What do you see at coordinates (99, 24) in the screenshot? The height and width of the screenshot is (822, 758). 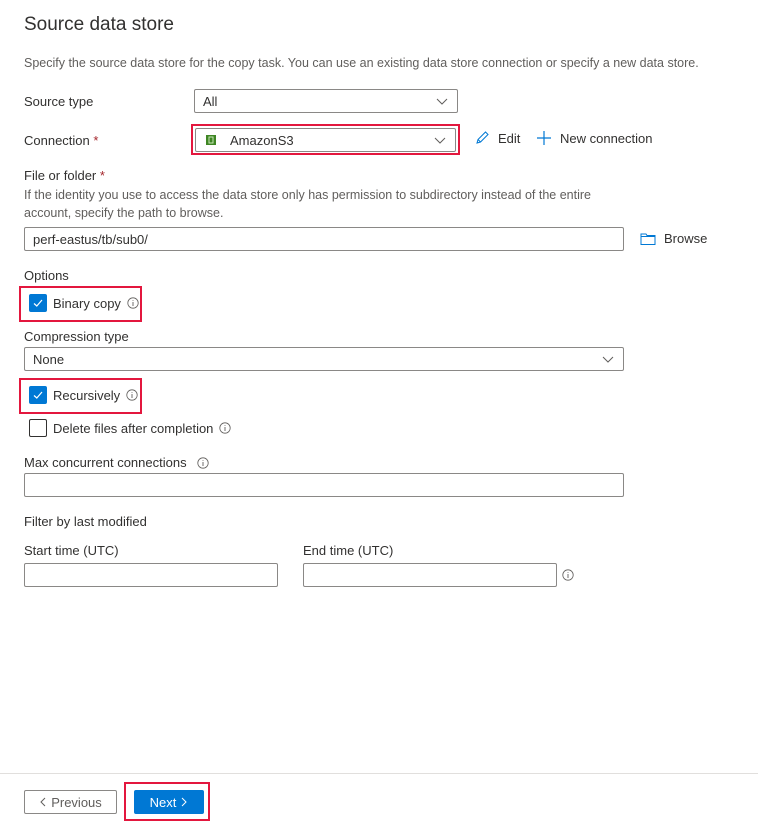 I see `page-title: Source data store` at bounding box center [99, 24].